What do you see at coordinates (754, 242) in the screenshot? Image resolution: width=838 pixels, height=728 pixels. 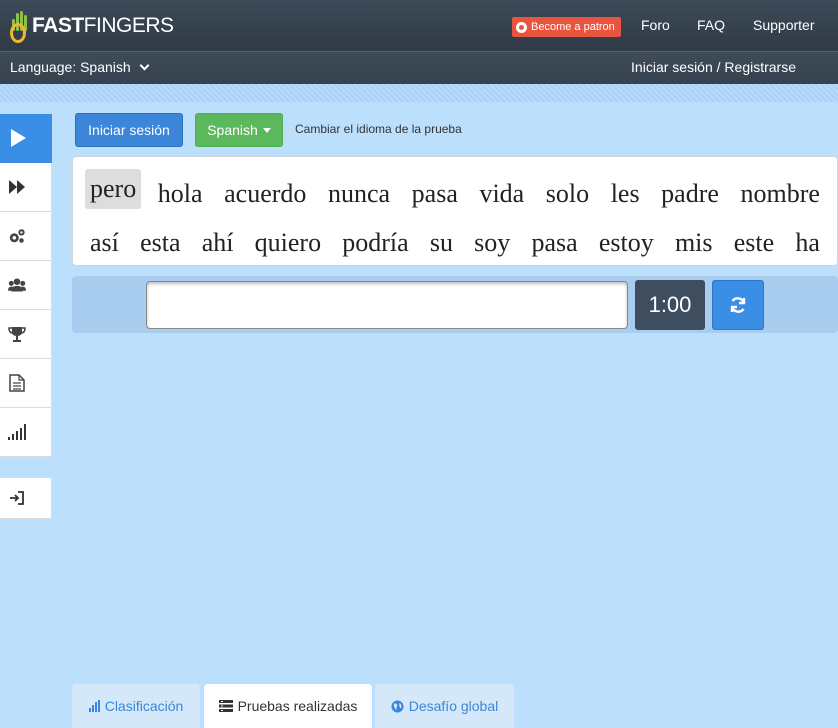 I see `word: este` at bounding box center [754, 242].